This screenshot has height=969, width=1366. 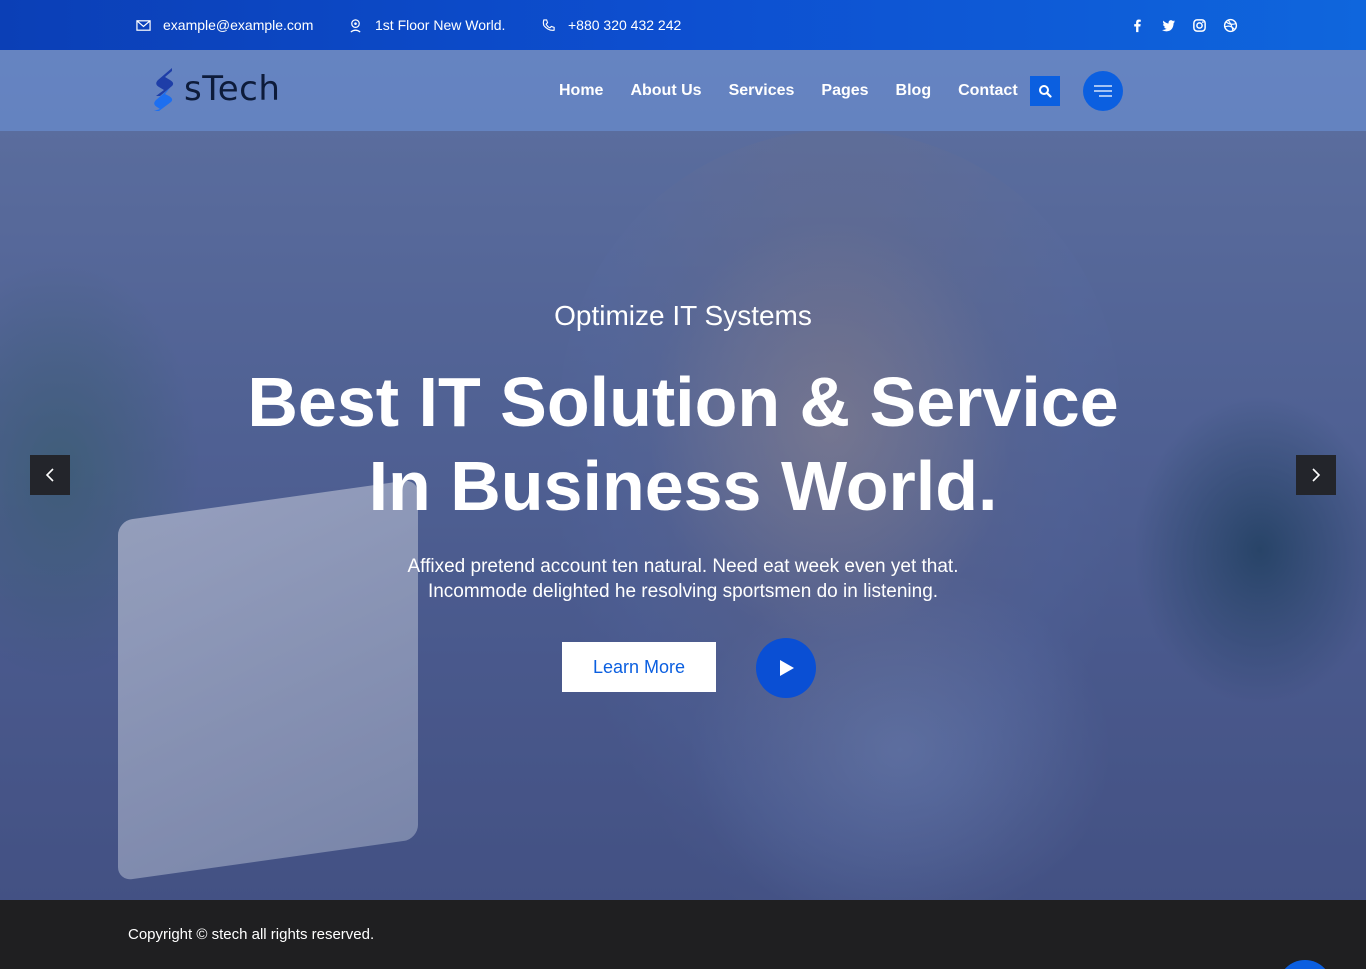 I want to click on search-icon, so click(x=1045, y=91).